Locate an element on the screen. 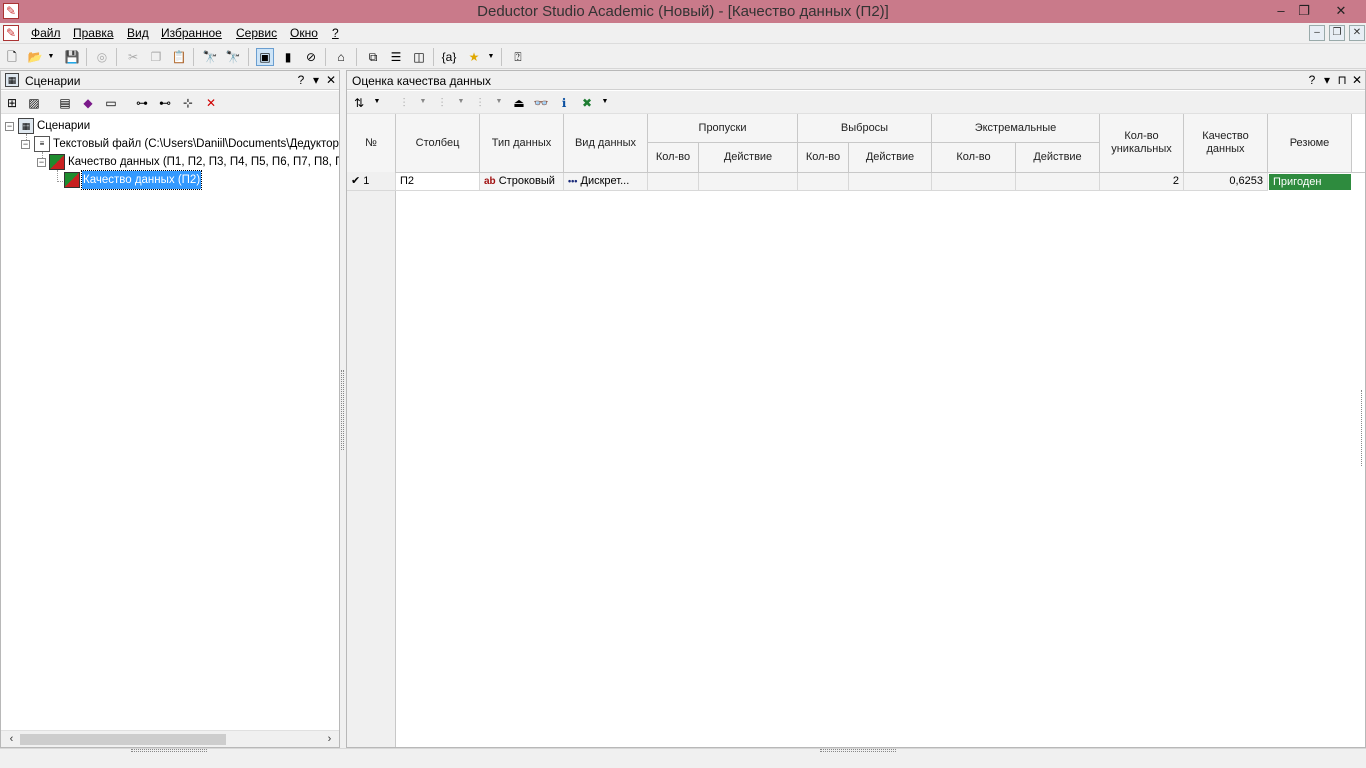 Image resolution: width=1366 pixels, height=768 pixels. cell-outliers-count is located at coordinates (823, 182).